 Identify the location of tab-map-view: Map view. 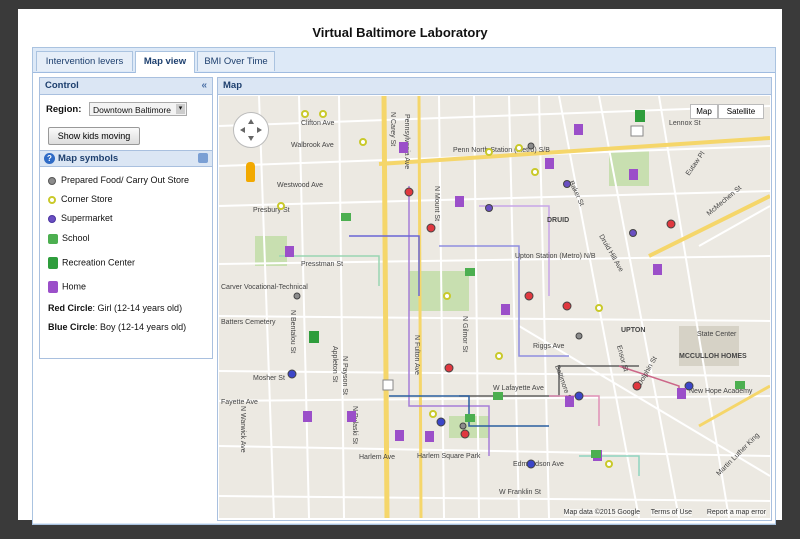
(165, 62).